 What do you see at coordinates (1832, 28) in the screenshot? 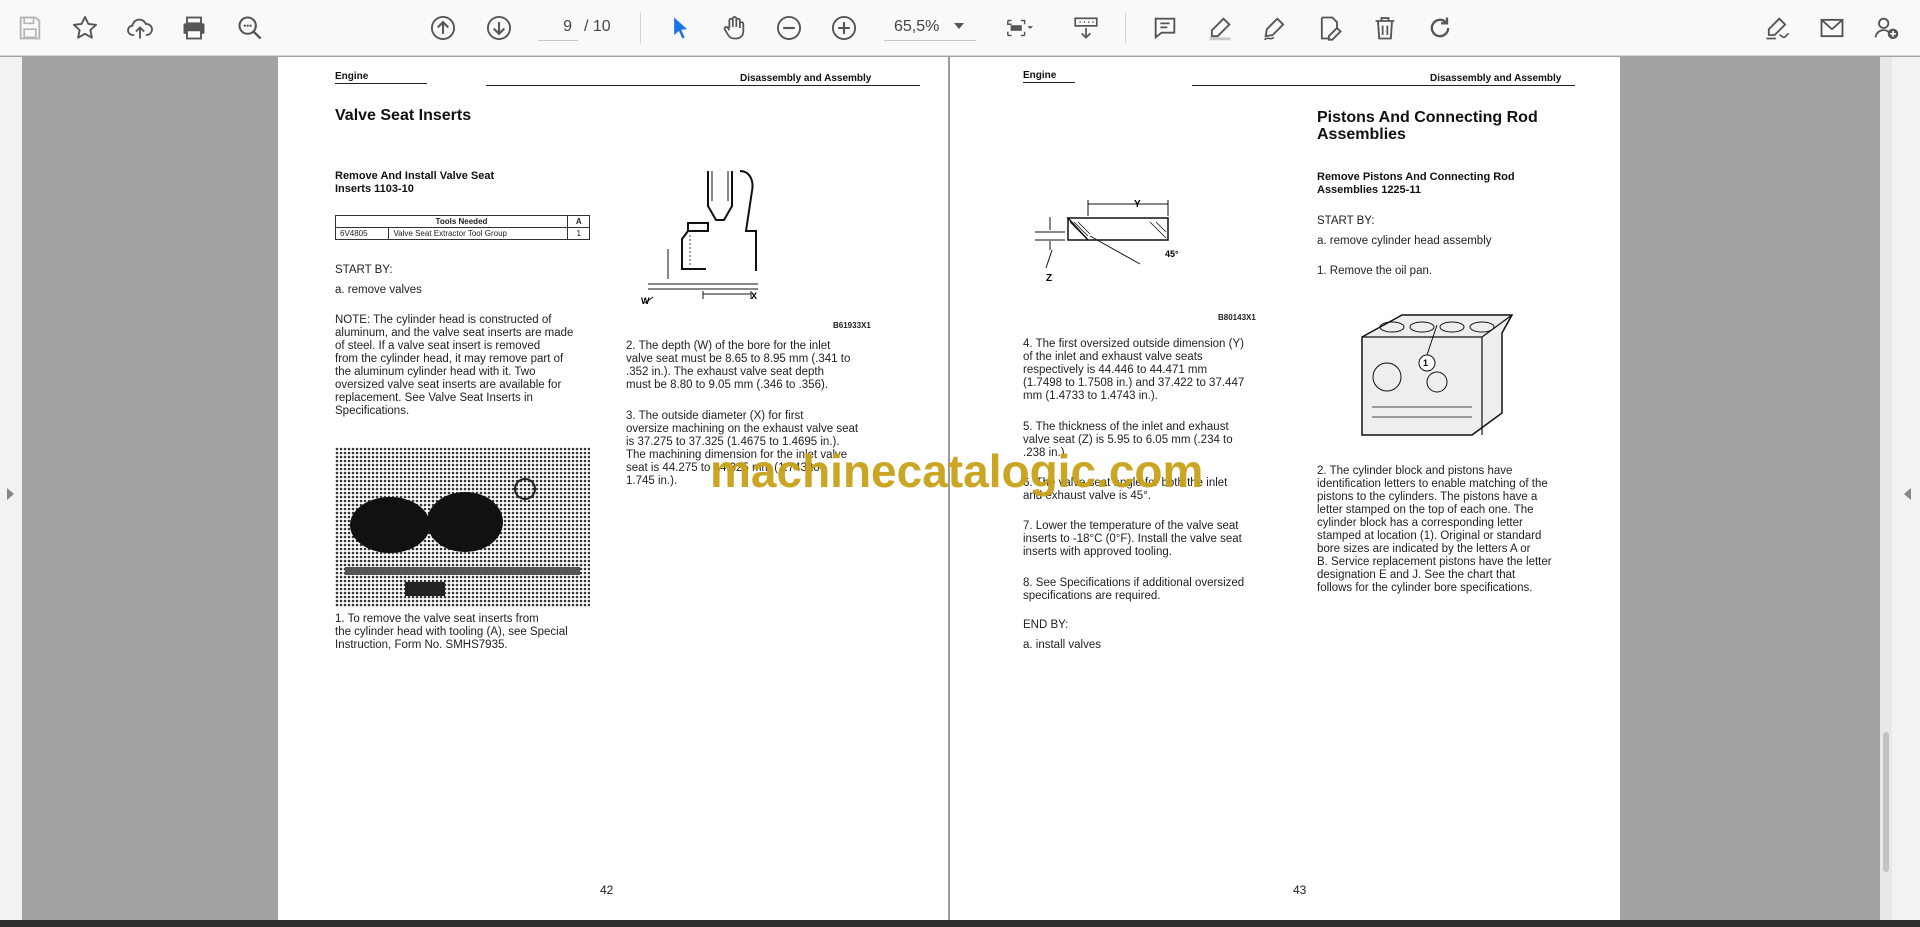
I see `email-icon` at bounding box center [1832, 28].